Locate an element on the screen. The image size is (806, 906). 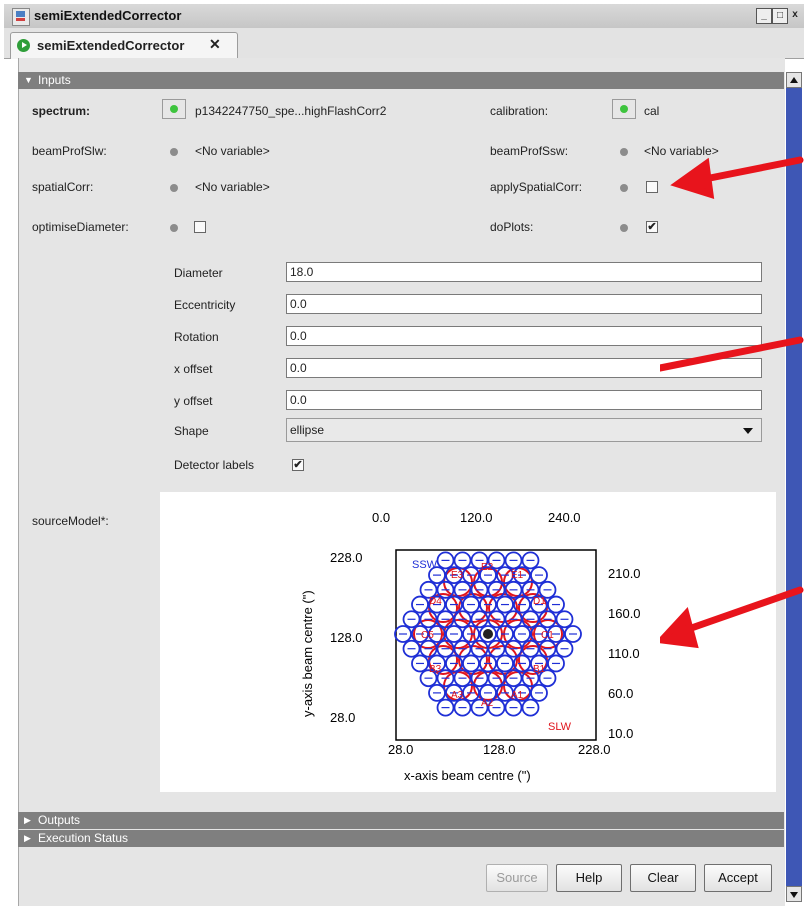
slw-detector-label: B3 is located at coordinates (435, 669).